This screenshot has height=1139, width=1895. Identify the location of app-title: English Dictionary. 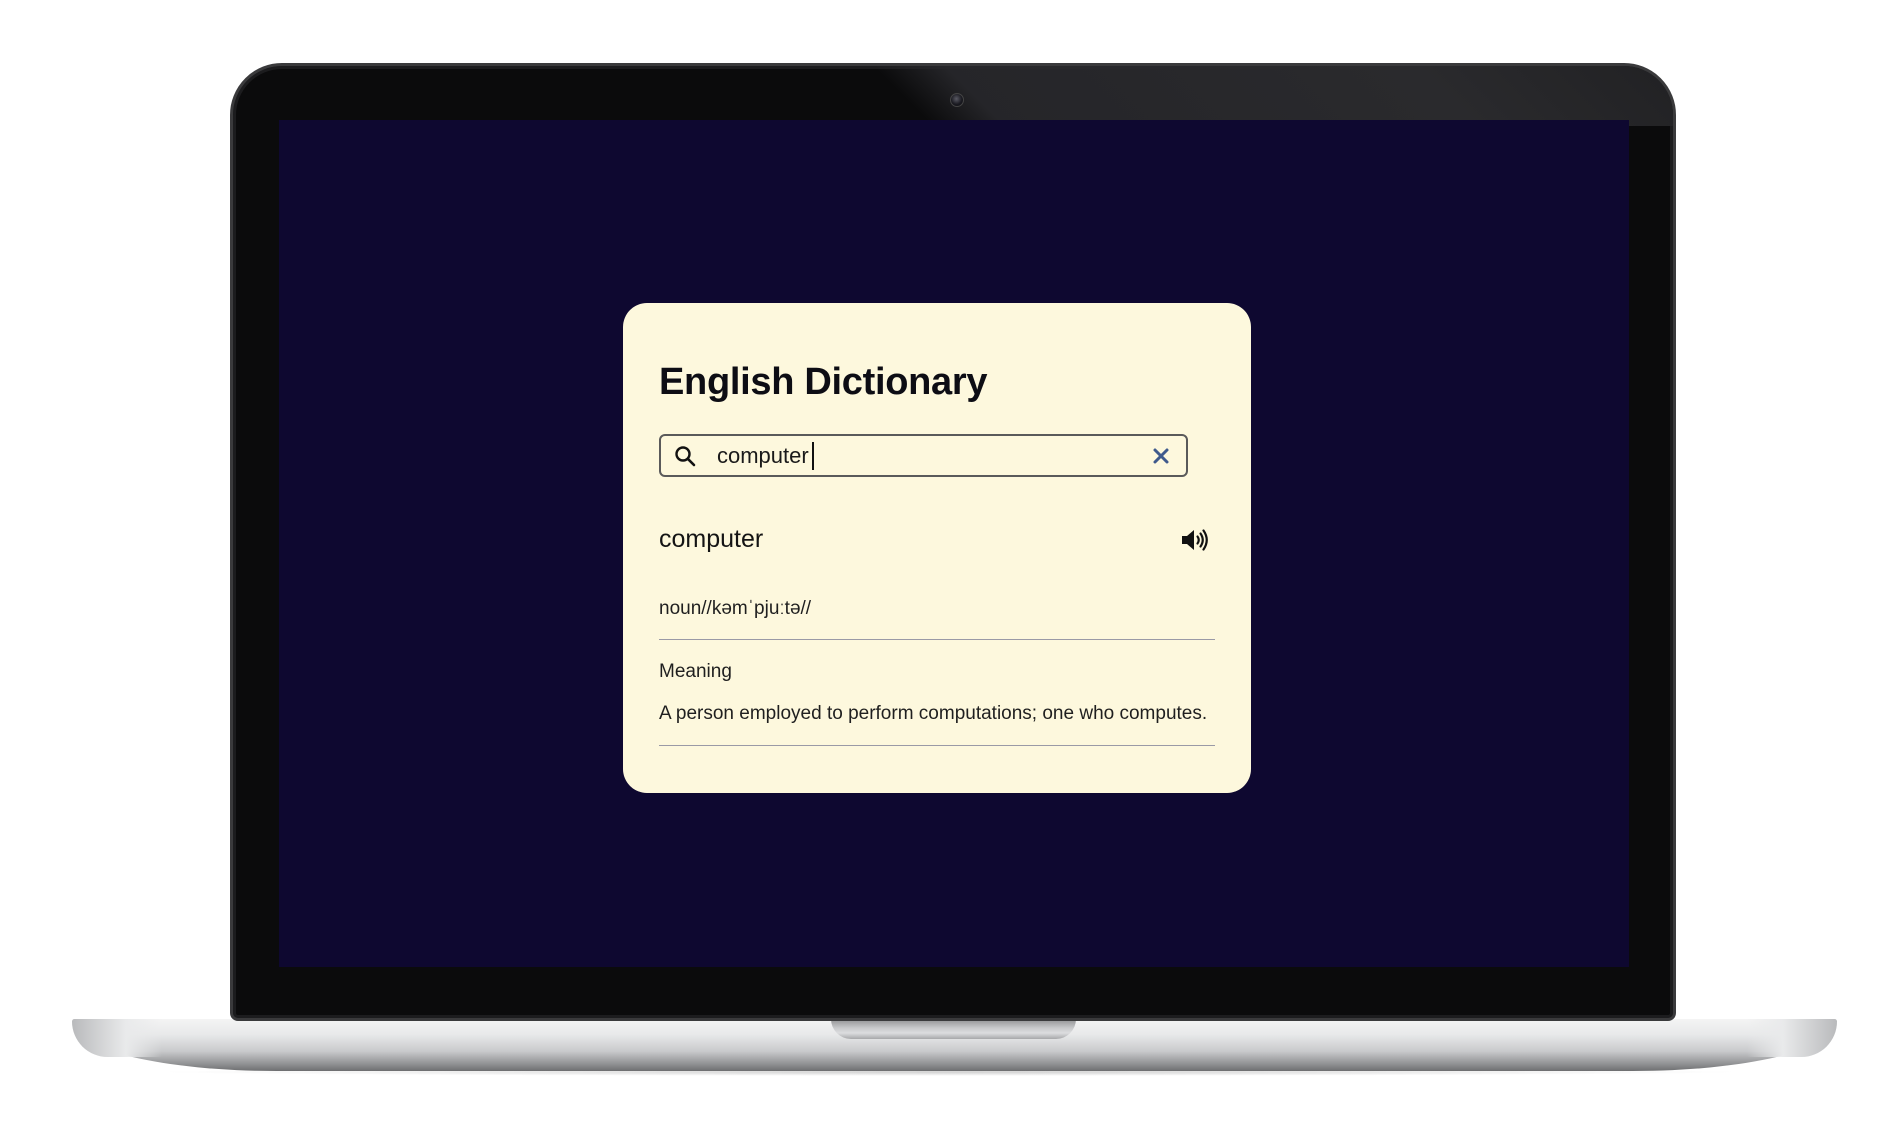
(823, 382).